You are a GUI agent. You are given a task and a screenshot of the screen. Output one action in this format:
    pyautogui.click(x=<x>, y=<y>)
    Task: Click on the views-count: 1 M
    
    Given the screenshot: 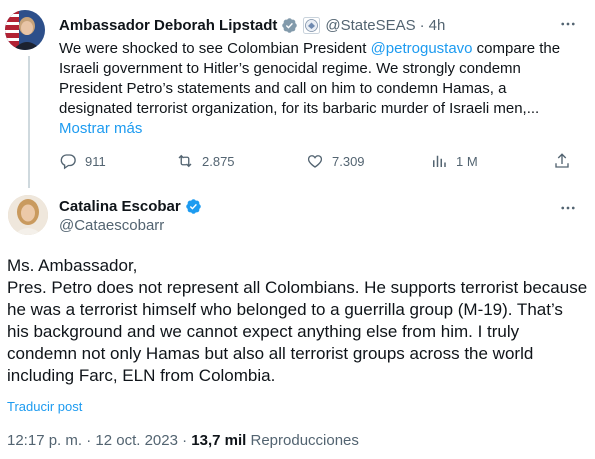 What is the action you would take?
    pyautogui.click(x=467, y=161)
    